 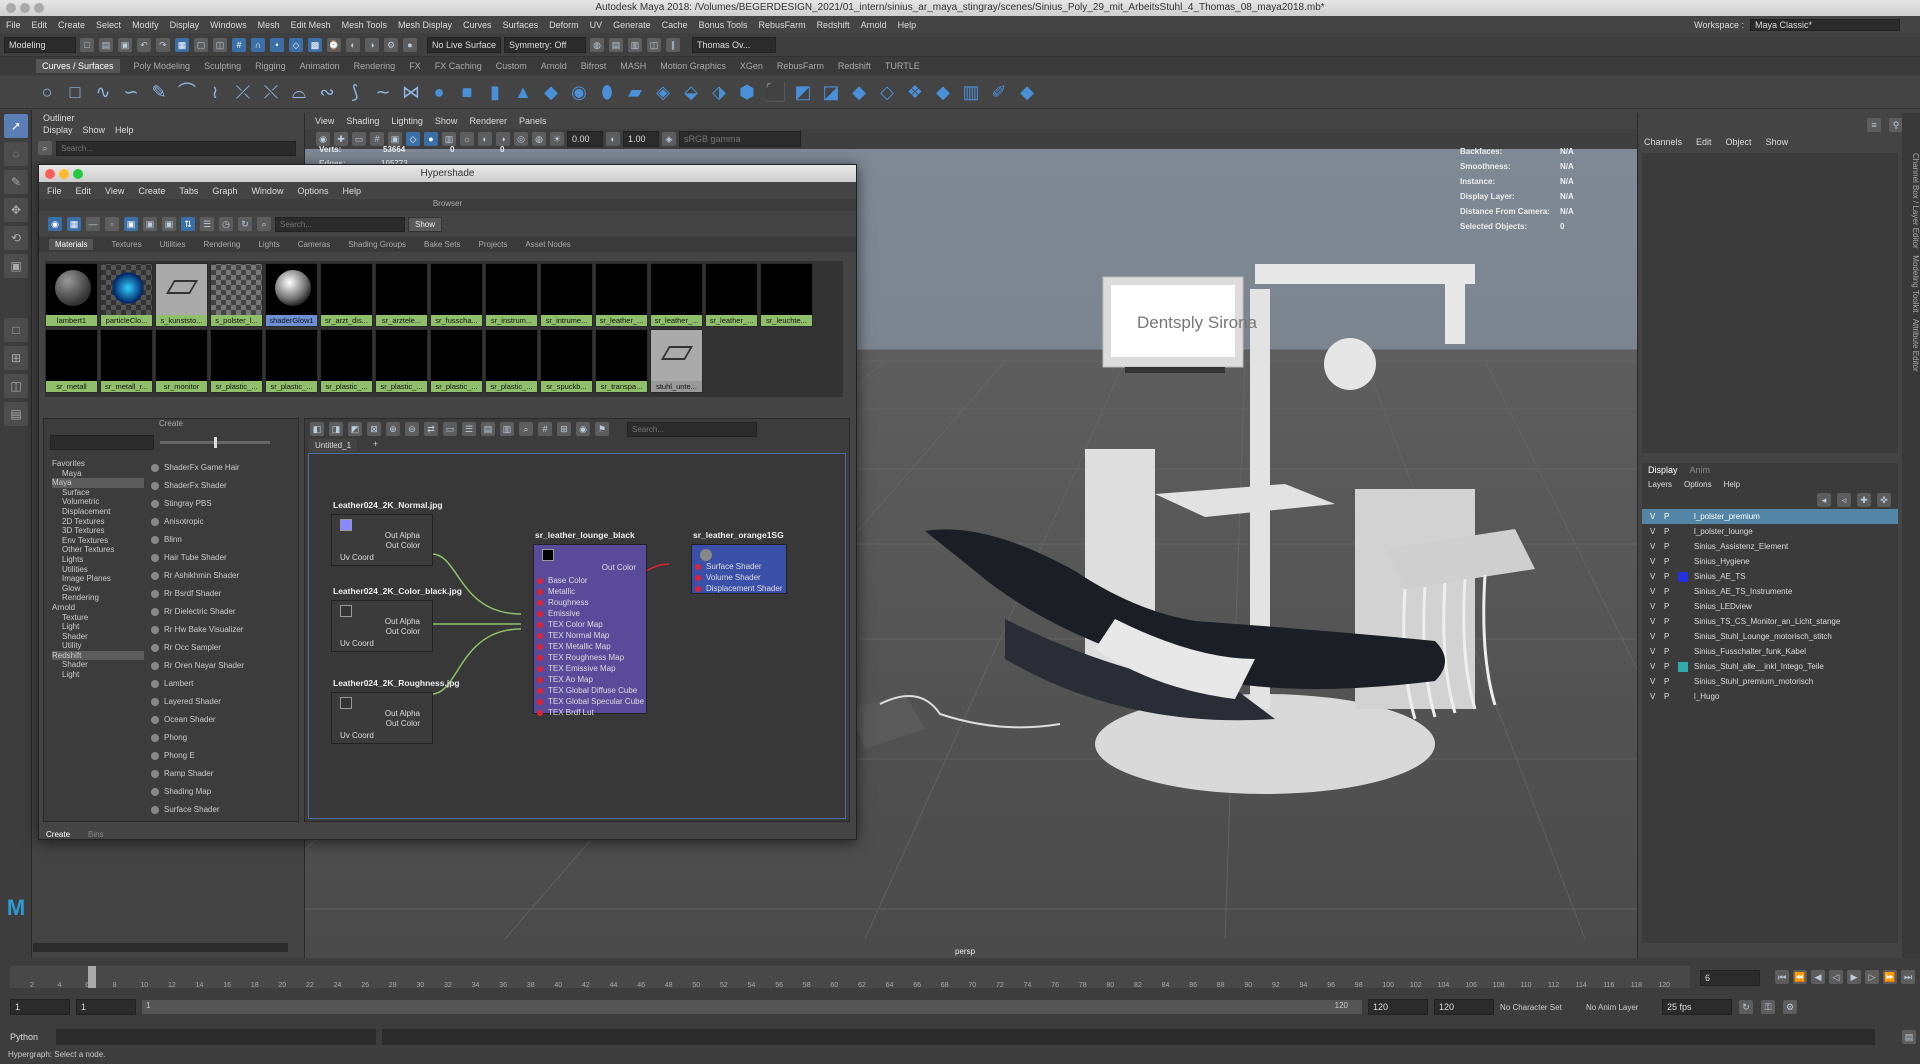 What do you see at coordinates (98, 646) in the screenshot?
I see `create-tree-item: Utility` at bounding box center [98, 646].